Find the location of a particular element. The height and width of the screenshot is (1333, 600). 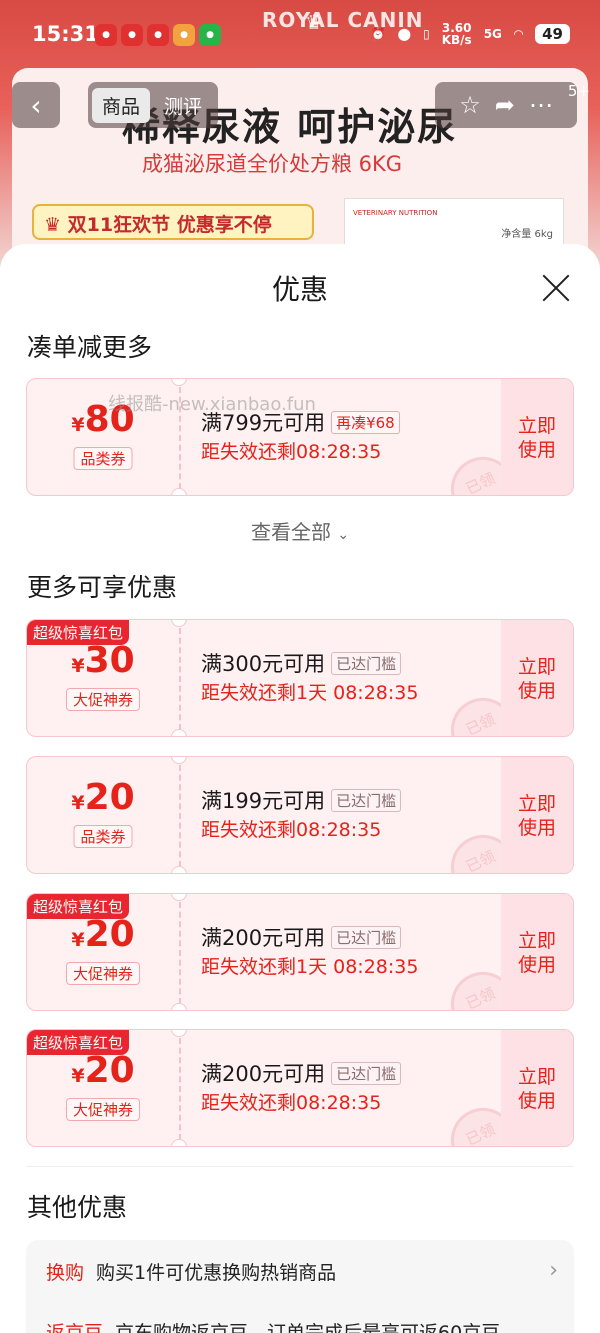

coupon-condition-text: 满200元可用 is located at coordinates (263, 1074).